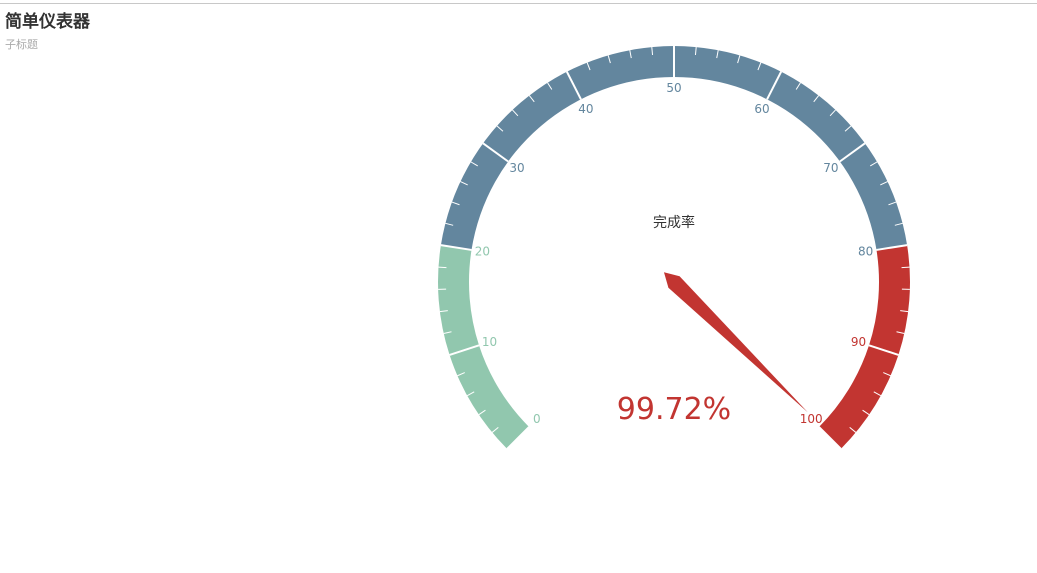 The height and width of the screenshot is (573, 1037). I want to click on gauge-series-name: 完成率, so click(674, 222).